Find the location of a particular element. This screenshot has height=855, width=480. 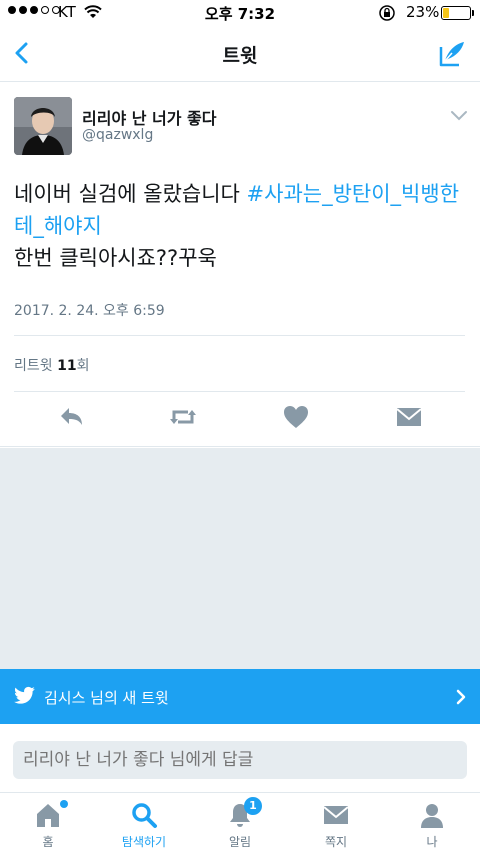

tab-messages-label: 쪽지 is located at coordinates (336, 842).